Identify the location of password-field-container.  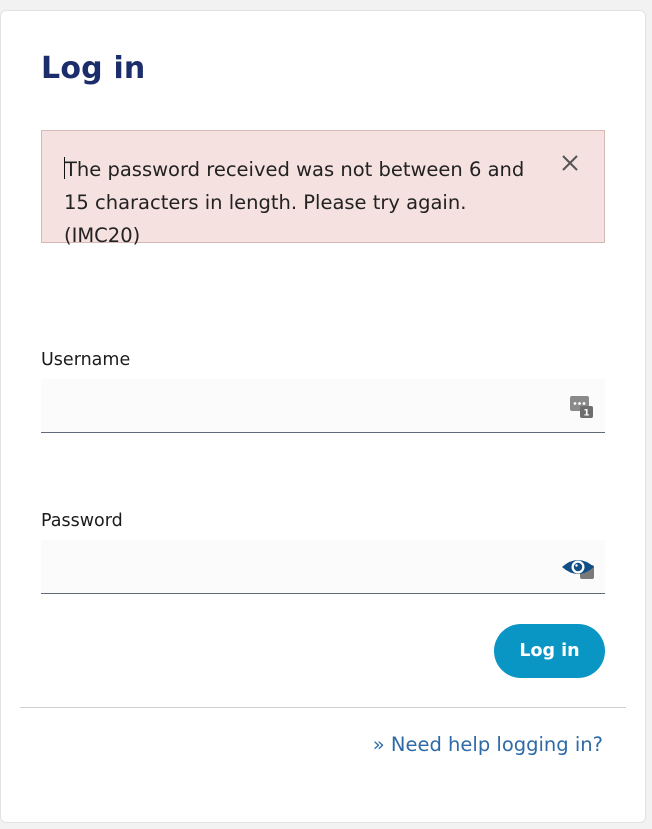
(323, 567).